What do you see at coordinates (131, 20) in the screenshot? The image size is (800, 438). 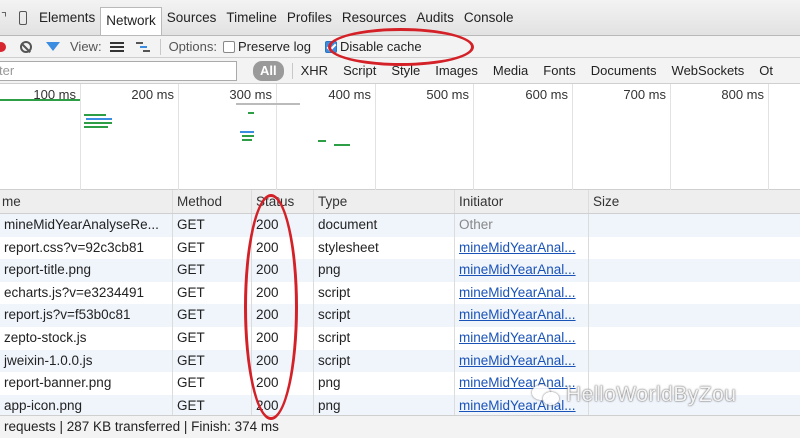 I see `tab-network: Network` at bounding box center [131, 20].